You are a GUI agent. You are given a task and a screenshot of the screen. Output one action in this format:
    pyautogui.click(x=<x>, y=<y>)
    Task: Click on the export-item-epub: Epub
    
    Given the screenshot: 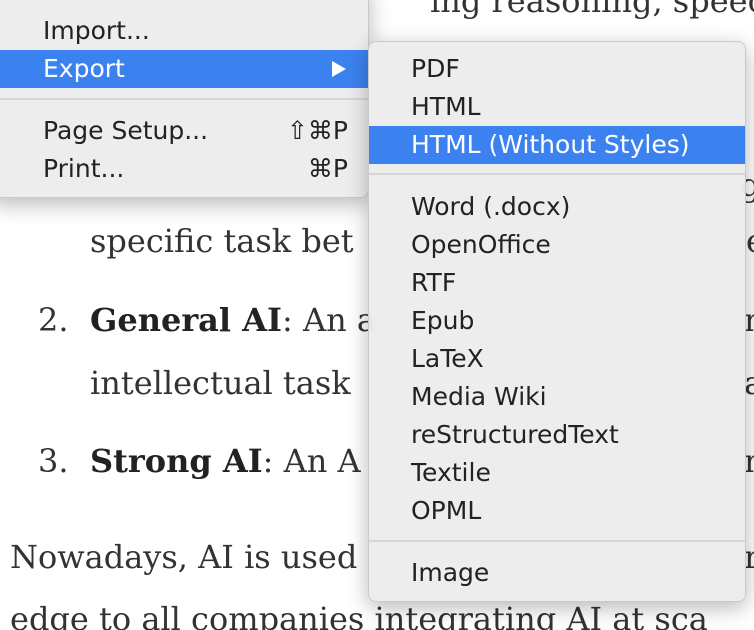 What is the action you would take?
    pyautogui.click(x=557, y=321)
    